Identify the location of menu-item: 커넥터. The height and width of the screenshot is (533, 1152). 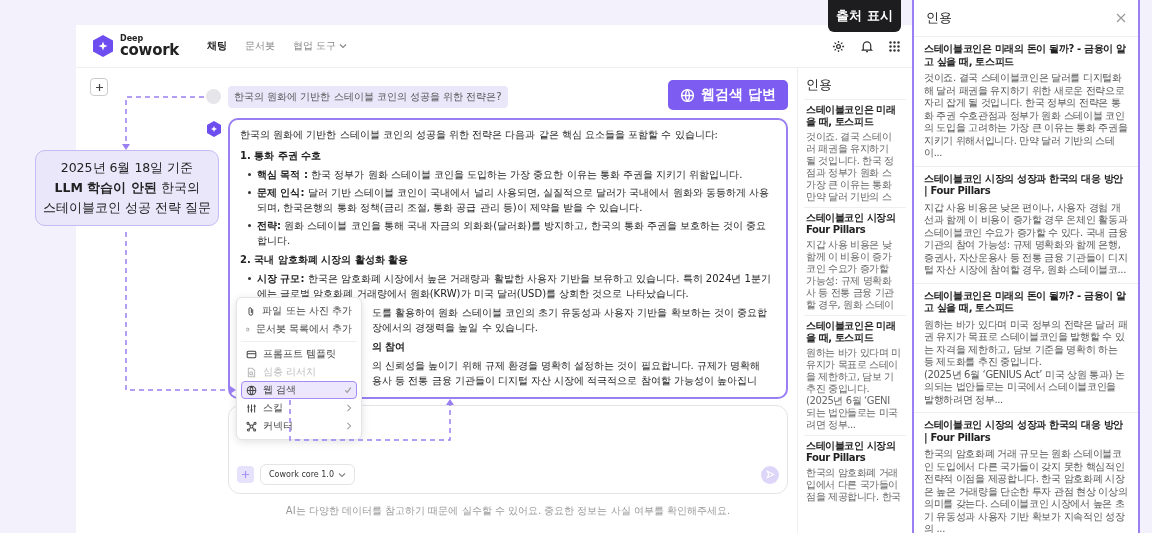
(299, 426).